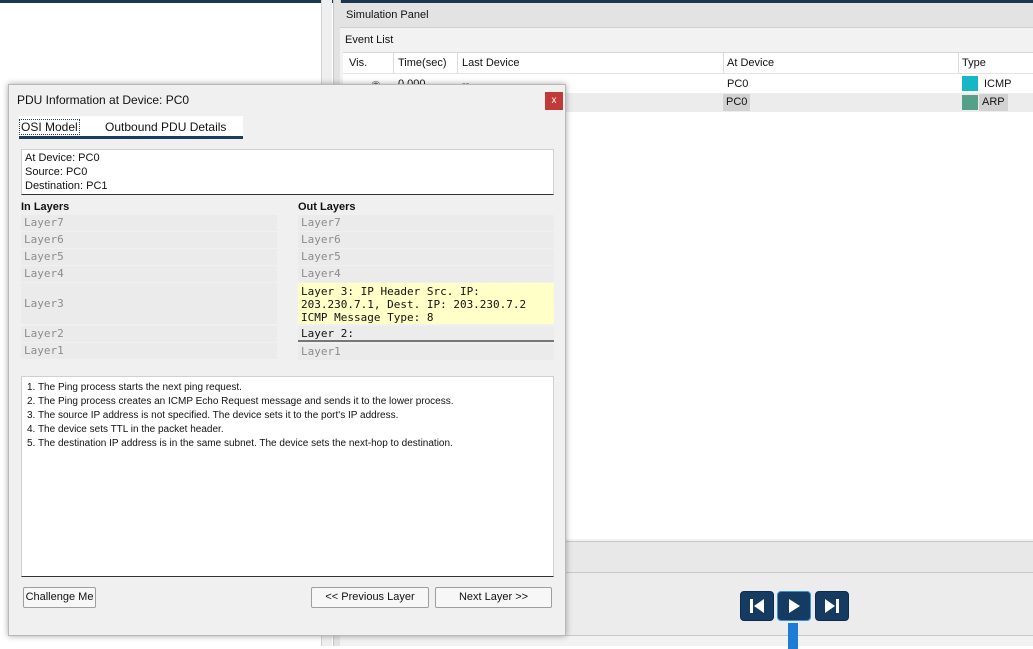  Describe the element at coordinates (426, 223) in the screenshot. I see `out-layer-7: Layer7` at that location.